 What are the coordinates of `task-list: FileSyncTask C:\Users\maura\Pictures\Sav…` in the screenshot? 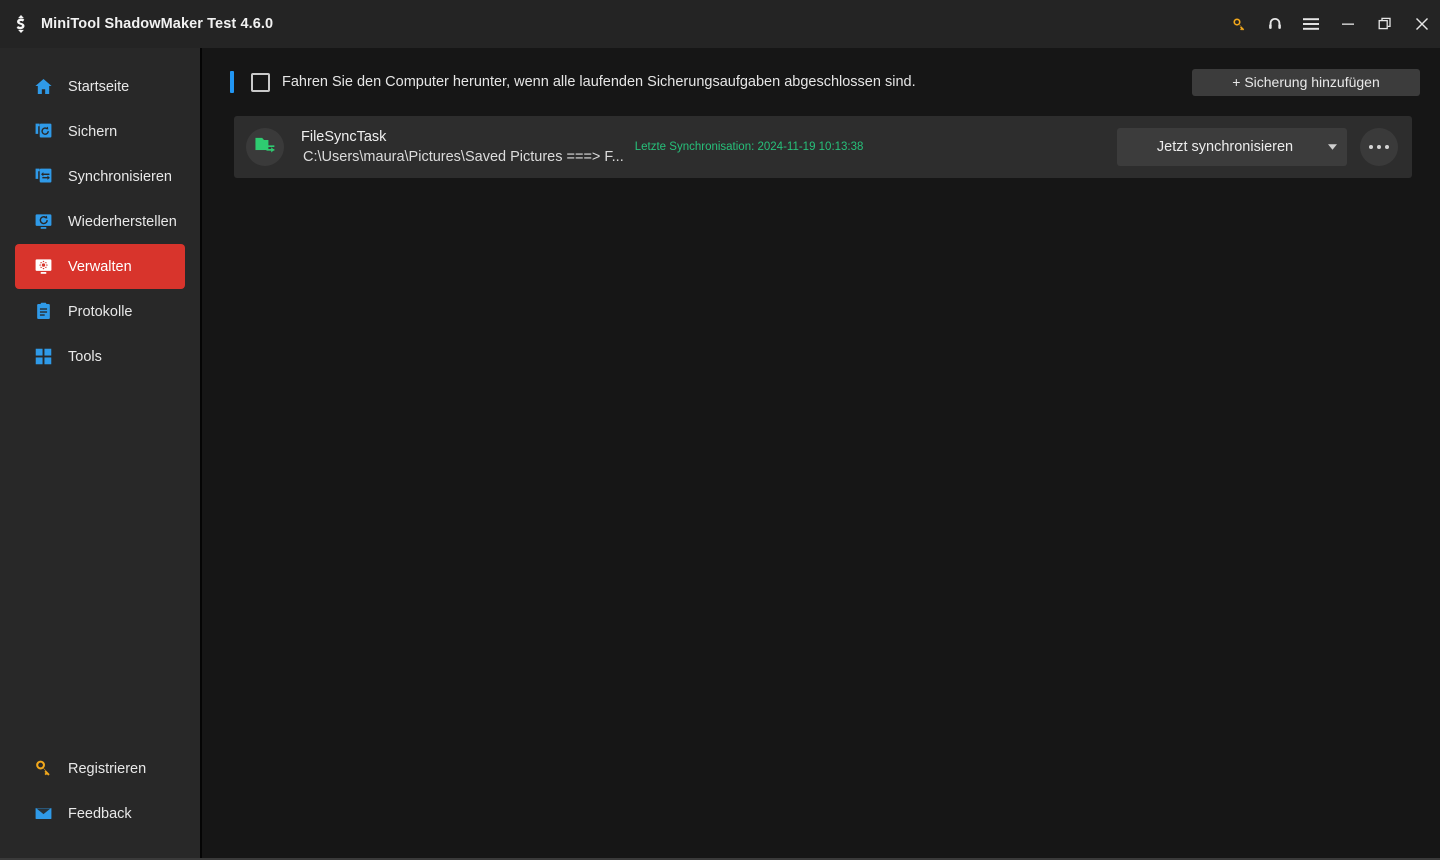 It's located at (821, 147).